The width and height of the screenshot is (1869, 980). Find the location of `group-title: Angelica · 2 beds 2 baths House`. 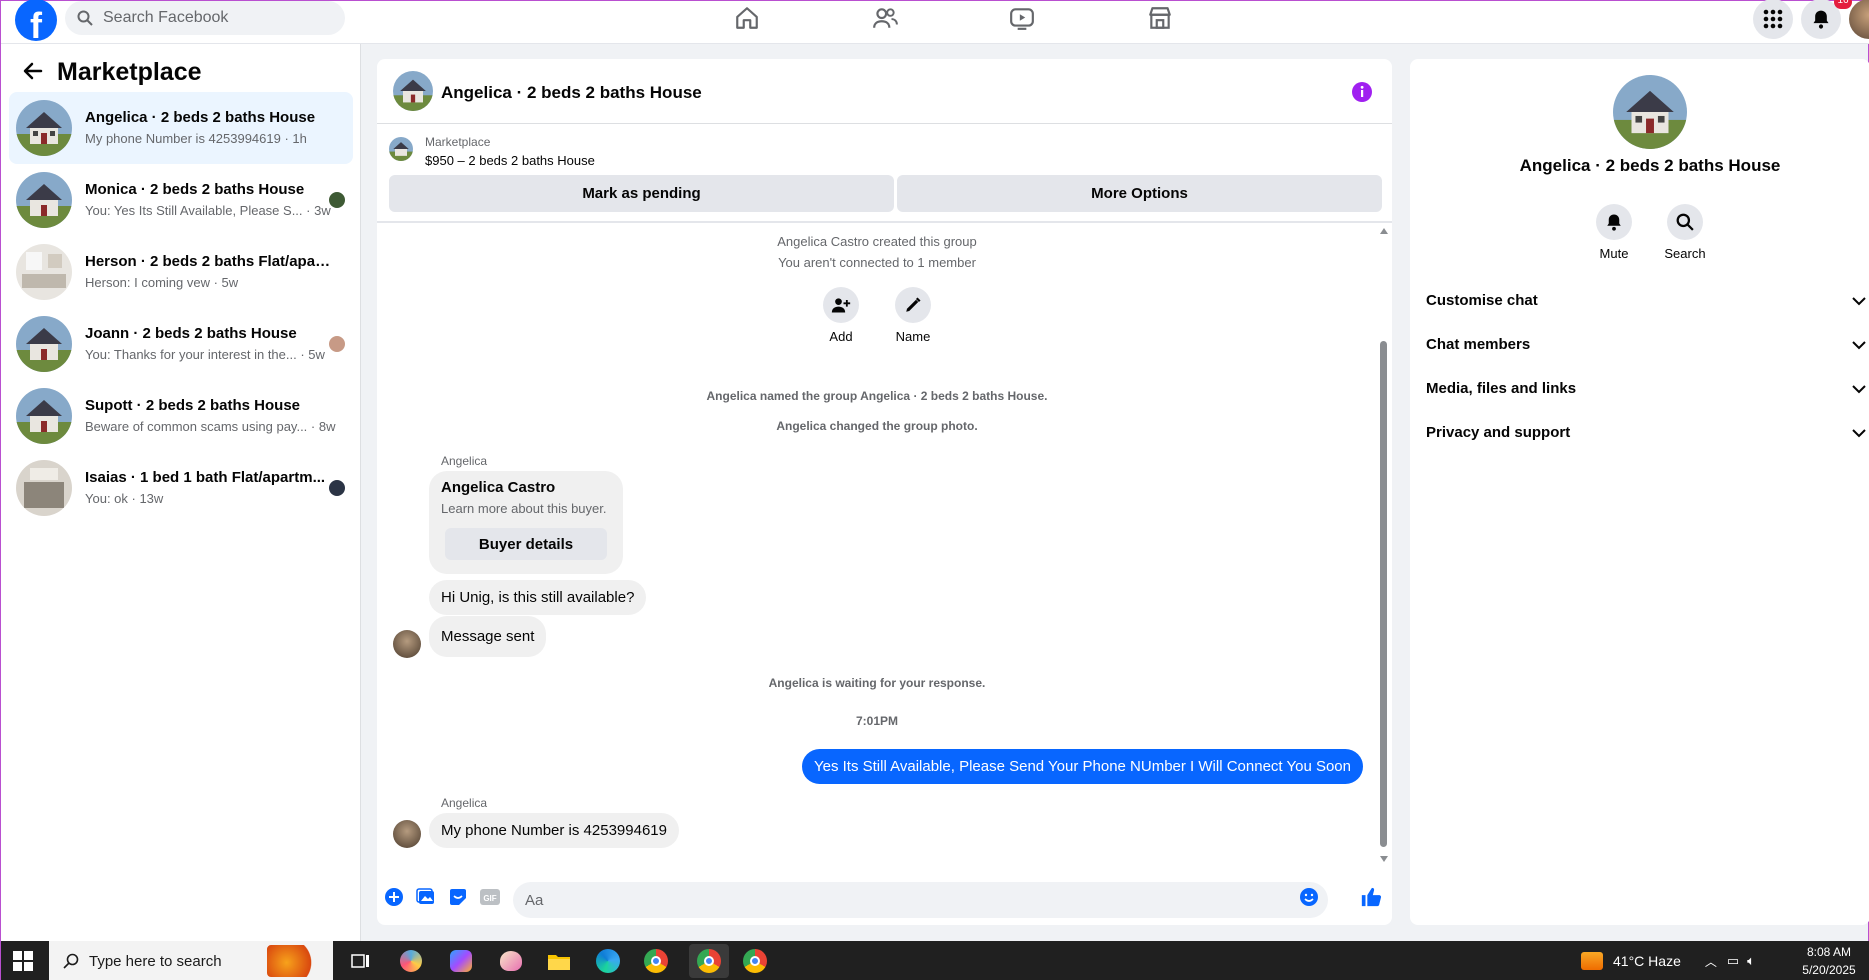

group-title: Angelica · 2 beds 2 baths House is located at coordinates (1650, 165).